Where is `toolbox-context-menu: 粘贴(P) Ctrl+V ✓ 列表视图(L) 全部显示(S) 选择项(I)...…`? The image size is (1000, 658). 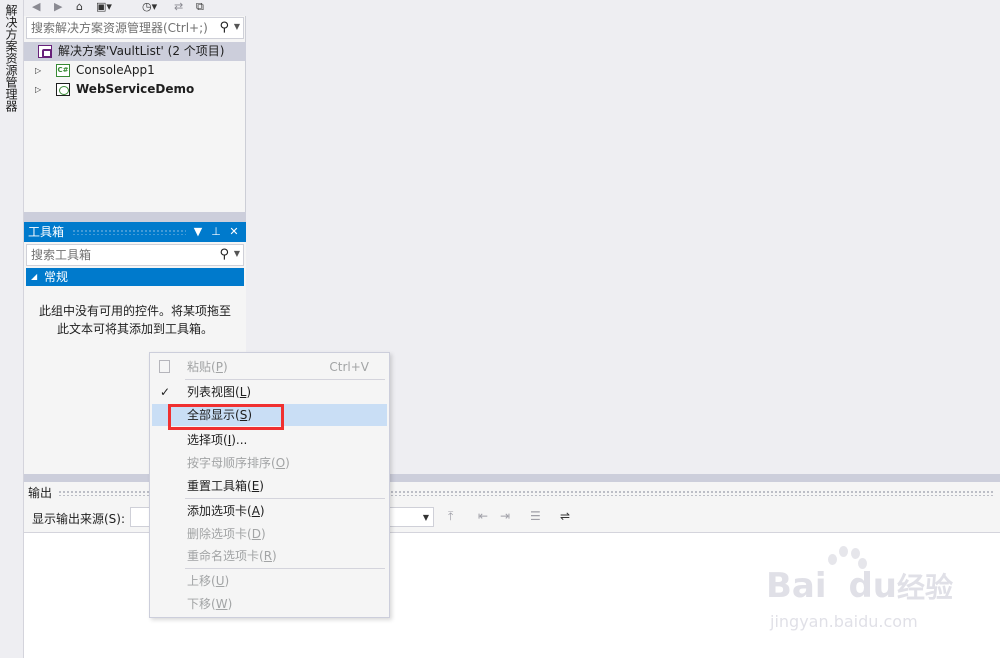
toolbox-context-menu: 粘贴(P) Ctrl+V ✓ 列表视图(L) 全部显示(S) 选择项(I)...… is located at coordinates (269, 485).